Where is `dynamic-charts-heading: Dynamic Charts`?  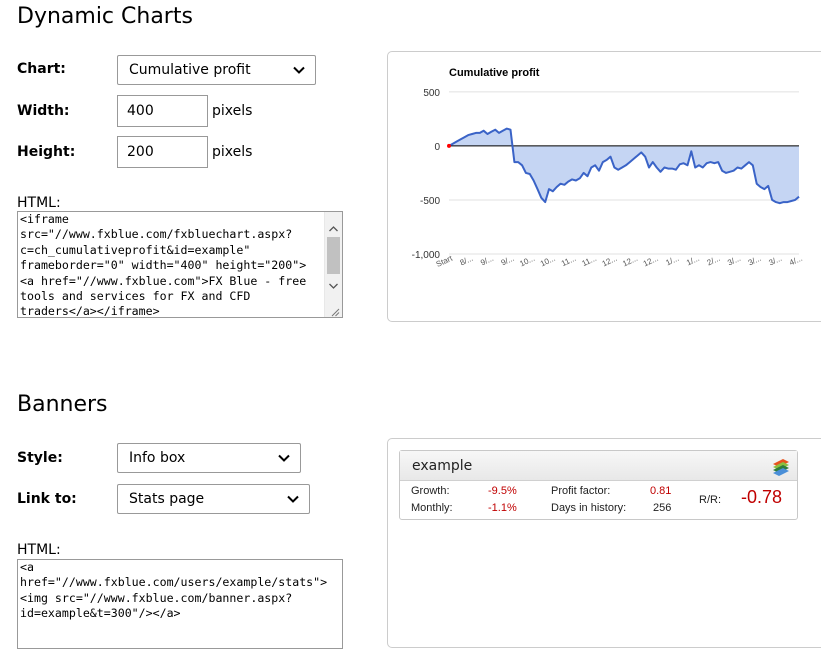 dynamic-charts-heading: Dynamic Charts is located at coordinates (105, 16).